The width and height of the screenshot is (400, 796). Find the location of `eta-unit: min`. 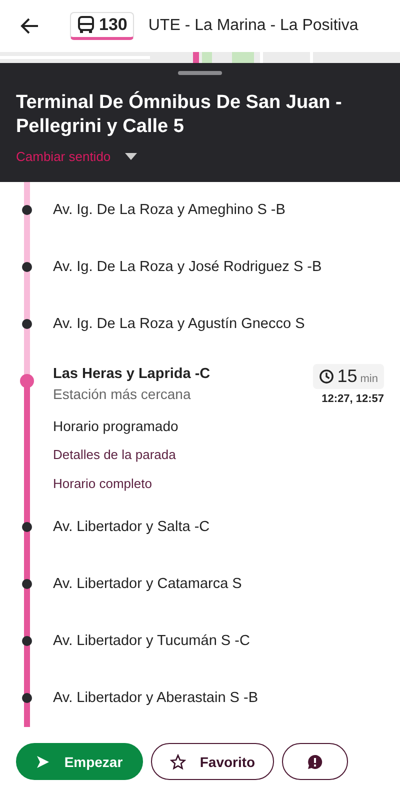

eta-unit: min is located at coordinates (369, 379).